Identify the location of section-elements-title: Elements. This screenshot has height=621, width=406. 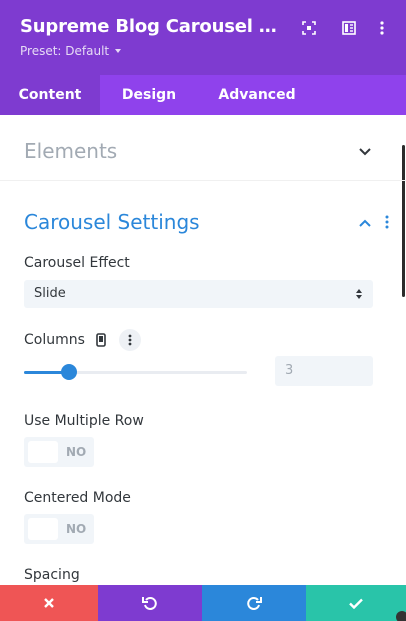
(70, 151).